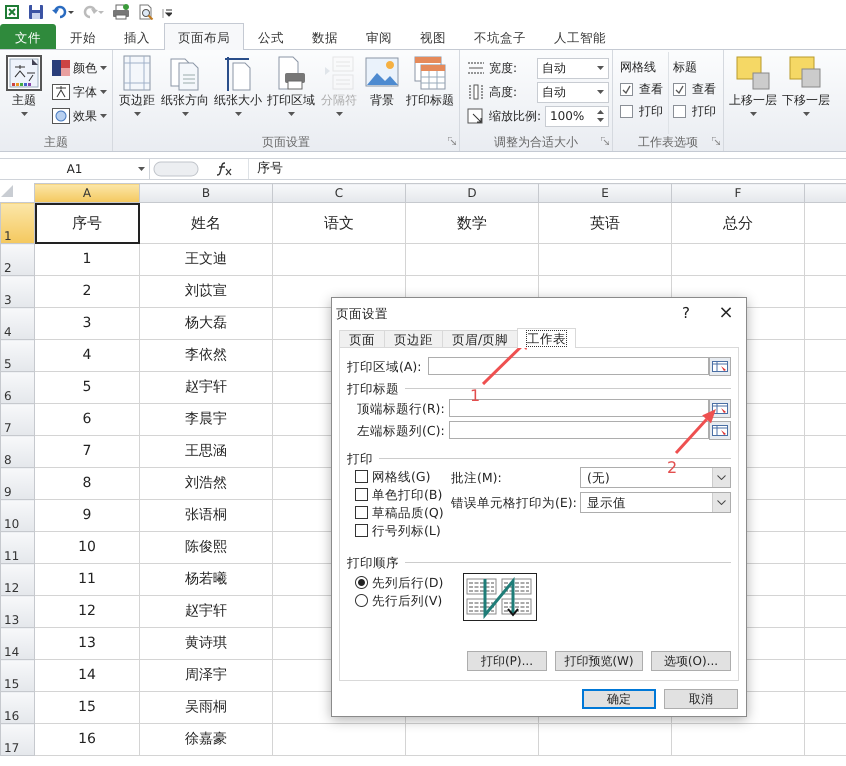  I want to click on row-header: 7, so click(17, 420).